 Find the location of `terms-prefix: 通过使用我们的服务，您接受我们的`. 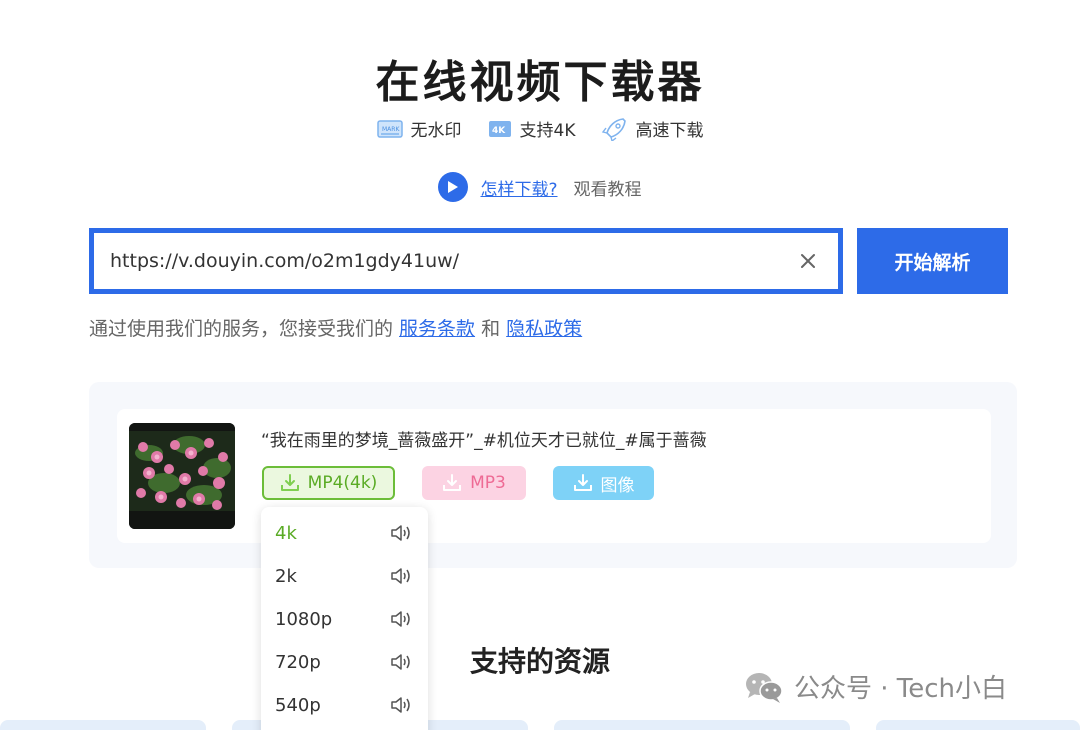

terms-prefix: 通过使用我们的服务，您接受我们的 is located at coordinates (244, 329).